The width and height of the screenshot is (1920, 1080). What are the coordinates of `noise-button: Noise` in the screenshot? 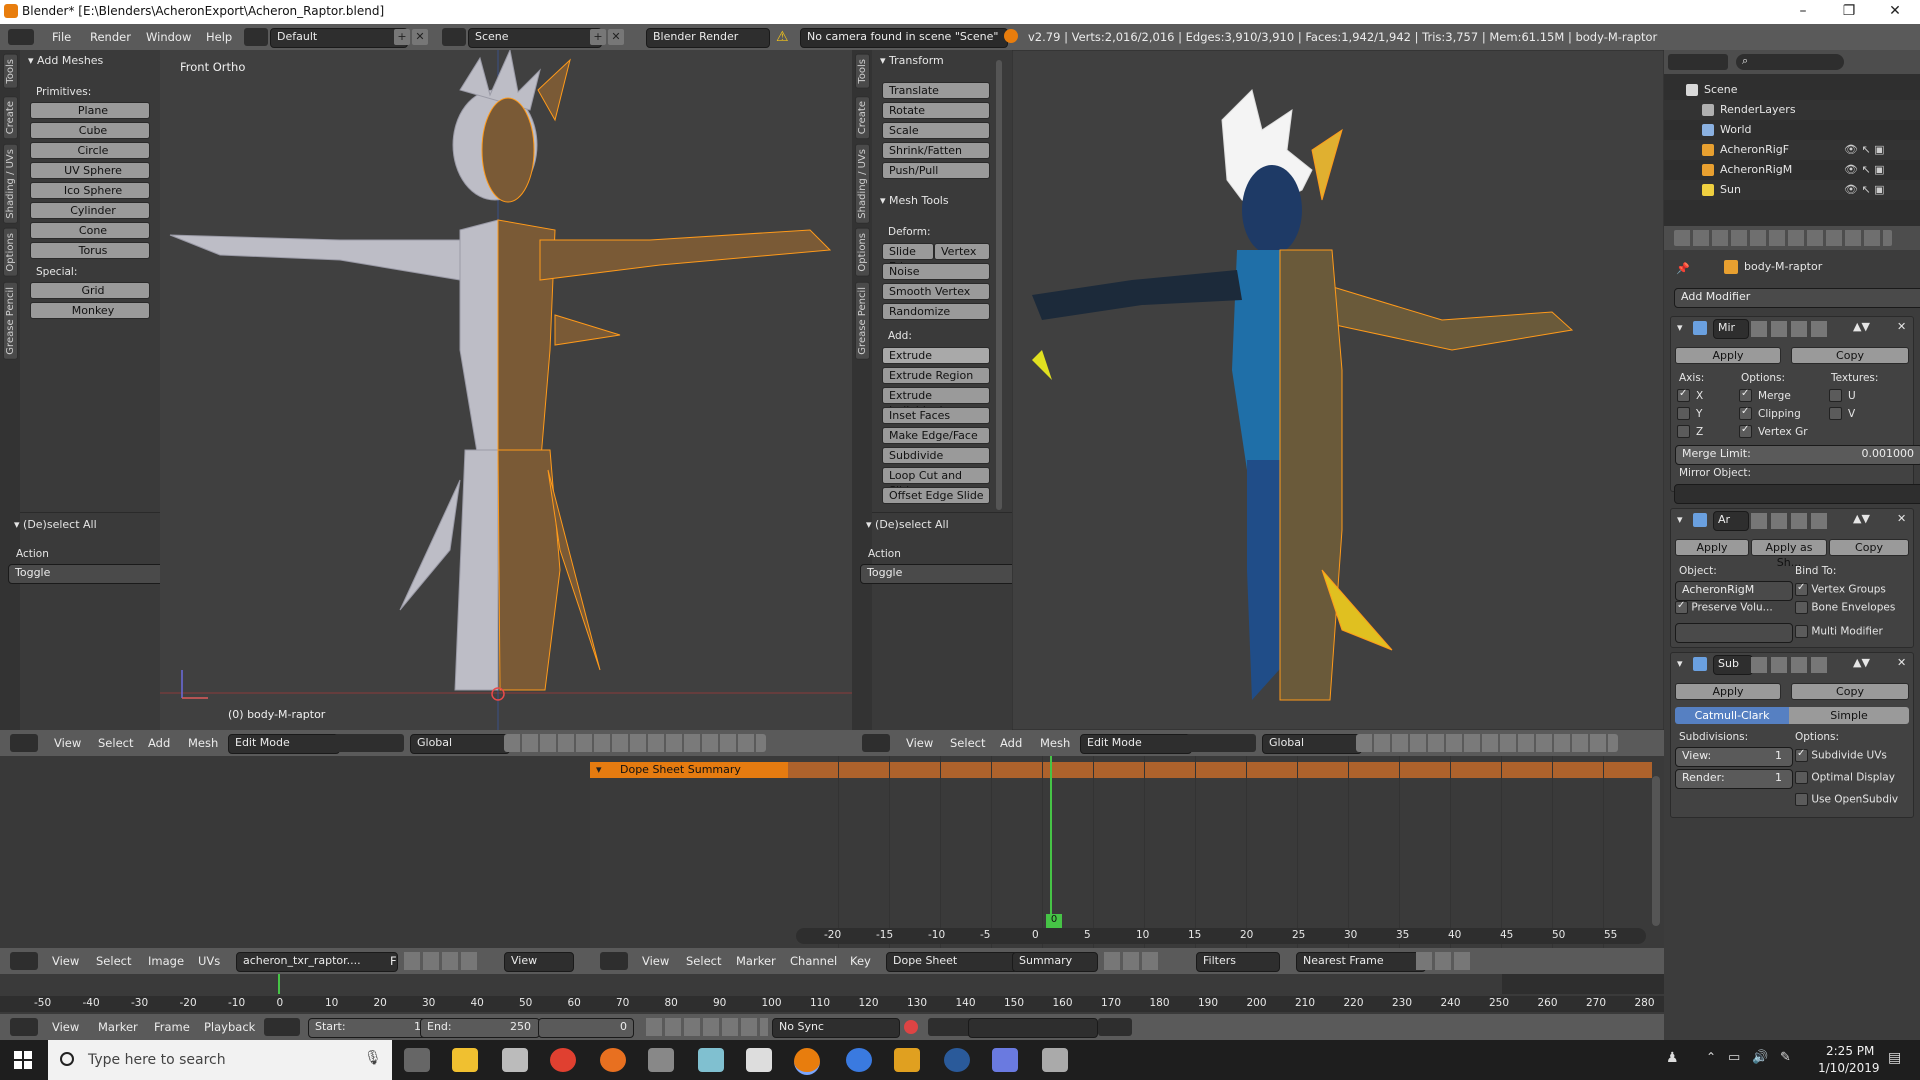 It's located at (936, 271).